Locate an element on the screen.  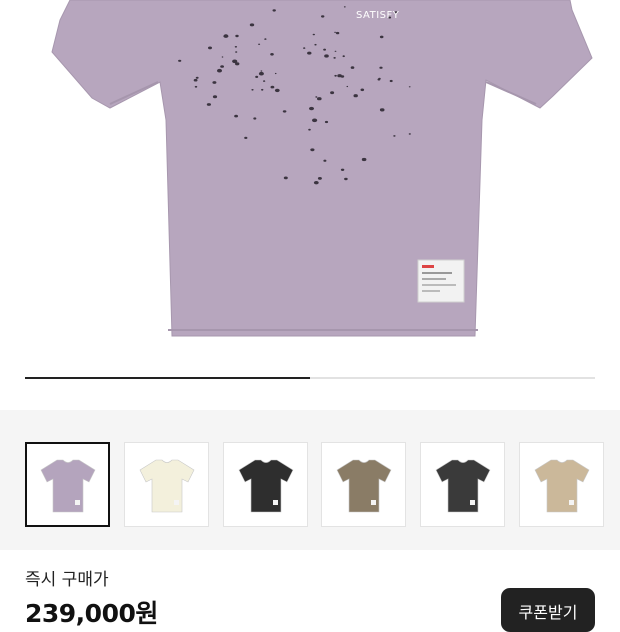
thumbnail-black-tee is located at coordinates (265, 484).